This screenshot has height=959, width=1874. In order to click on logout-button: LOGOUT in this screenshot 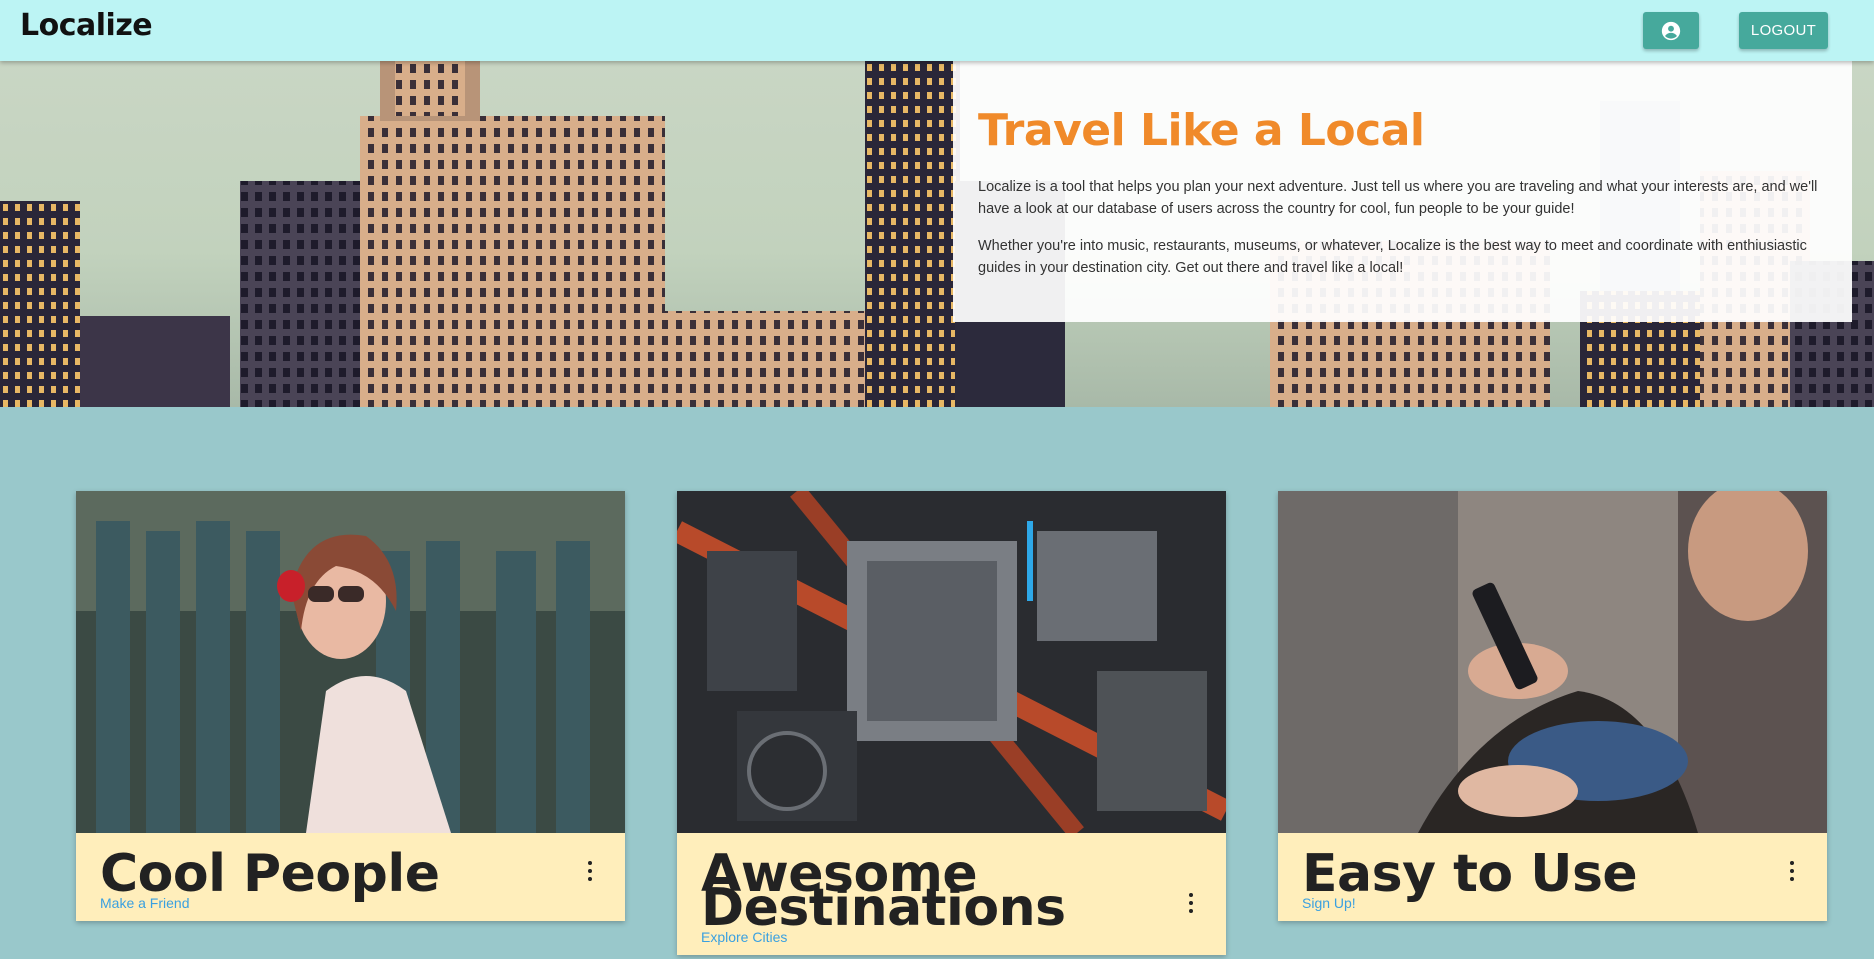, I will do `click(1783, 30)`.